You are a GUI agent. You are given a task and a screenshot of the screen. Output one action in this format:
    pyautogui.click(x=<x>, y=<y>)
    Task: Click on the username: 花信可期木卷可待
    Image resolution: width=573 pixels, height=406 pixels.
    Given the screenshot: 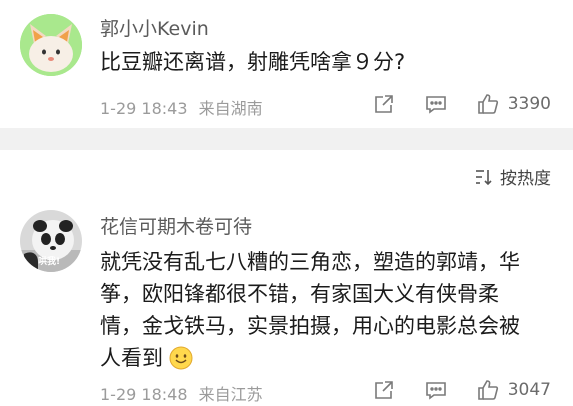 What is the action you would take?
    pyautogui.click(x=176, y=225)
    